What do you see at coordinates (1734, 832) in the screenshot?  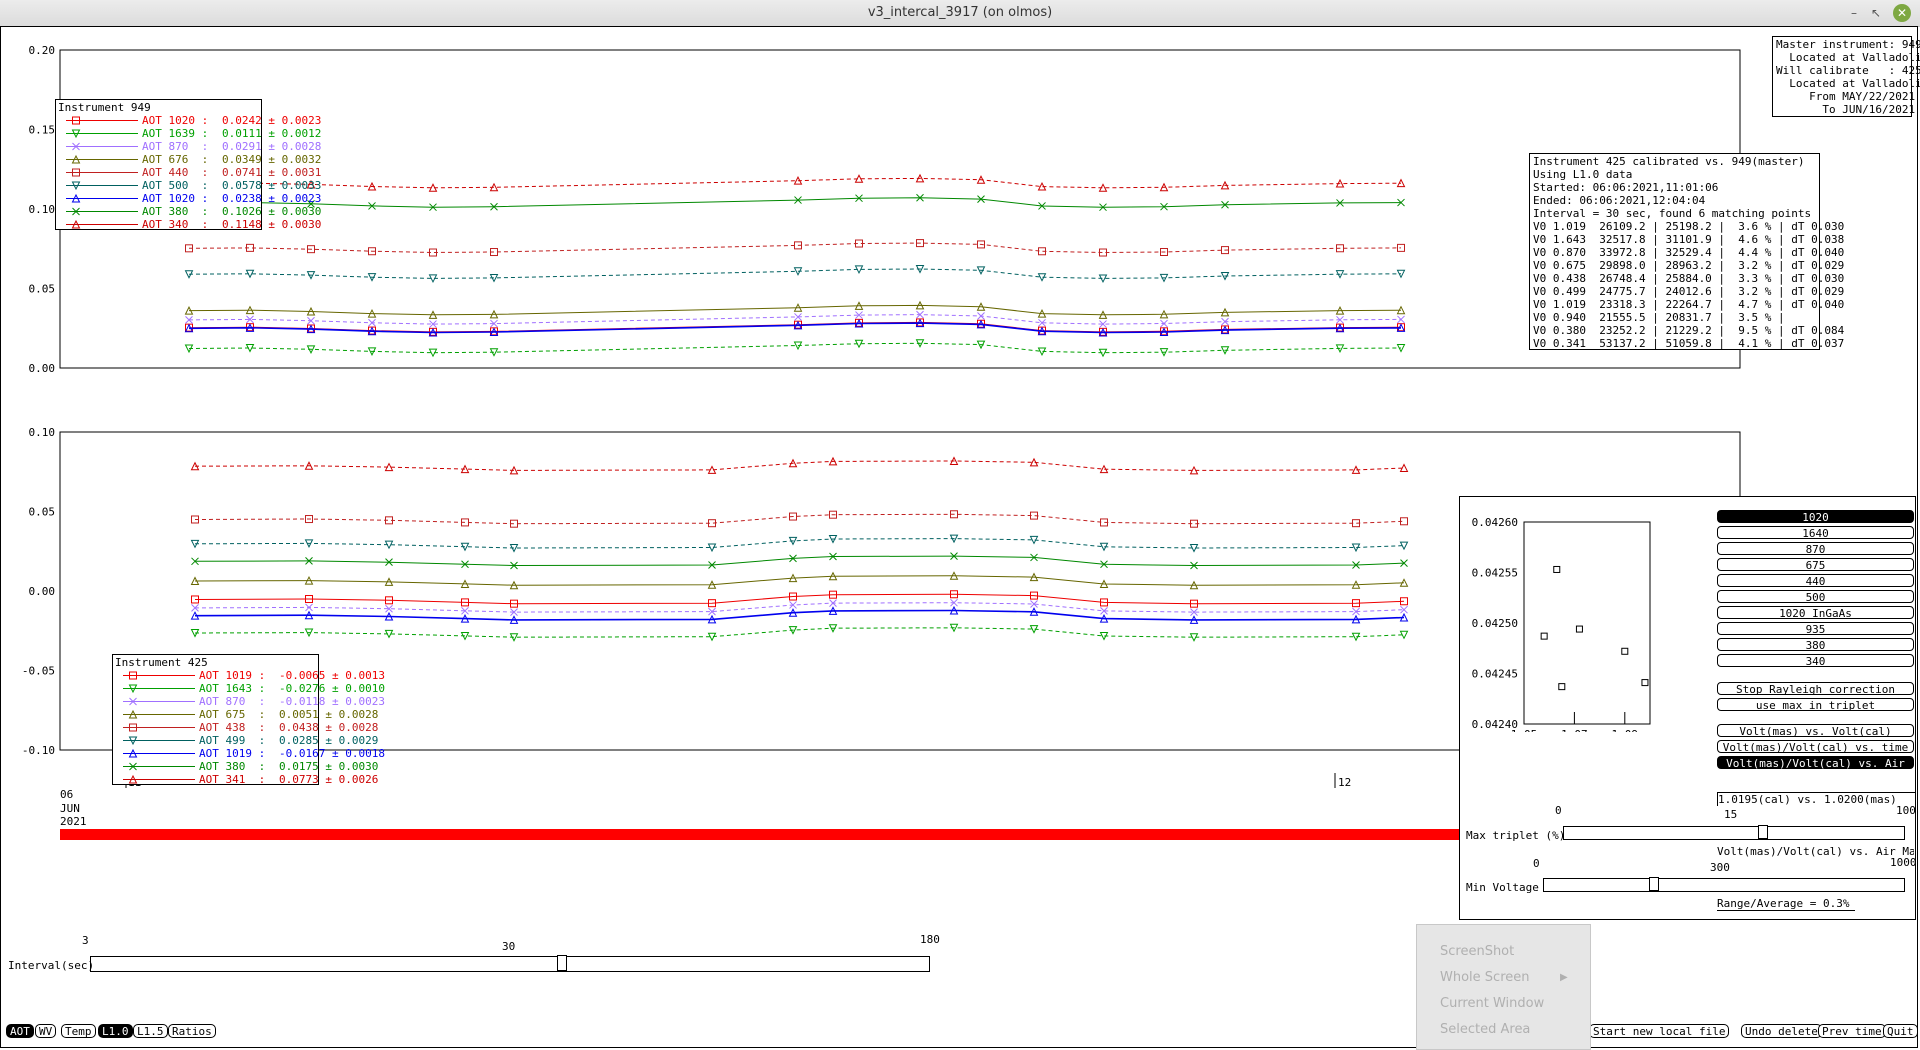 I see `max-triplet-slider` at bounding box center [1734, 832].